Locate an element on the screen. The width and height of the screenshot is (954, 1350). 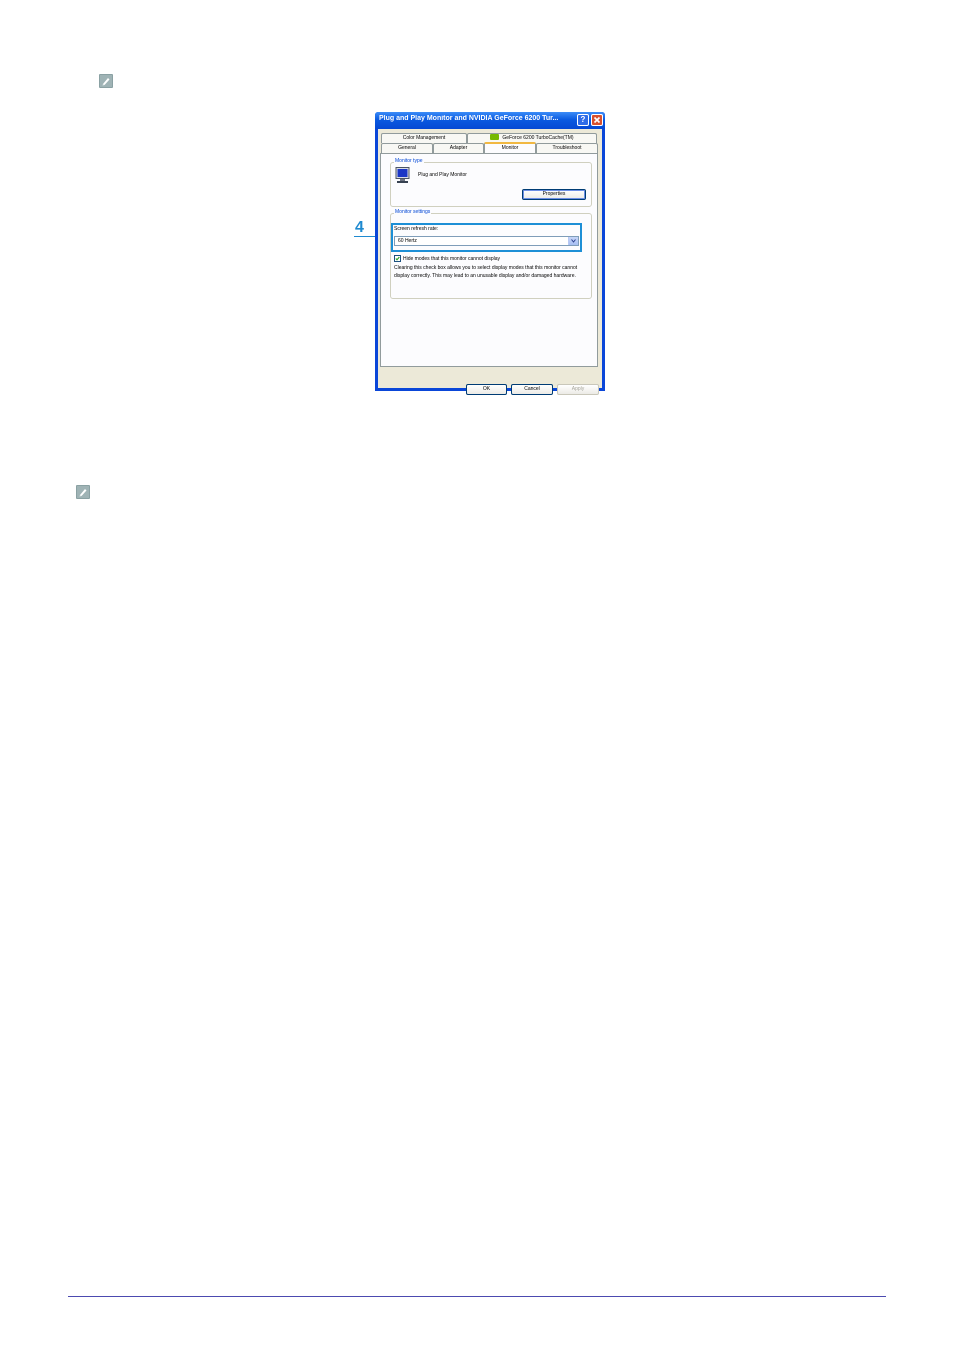
checkmark-icon is located at coordinates (397, 258).